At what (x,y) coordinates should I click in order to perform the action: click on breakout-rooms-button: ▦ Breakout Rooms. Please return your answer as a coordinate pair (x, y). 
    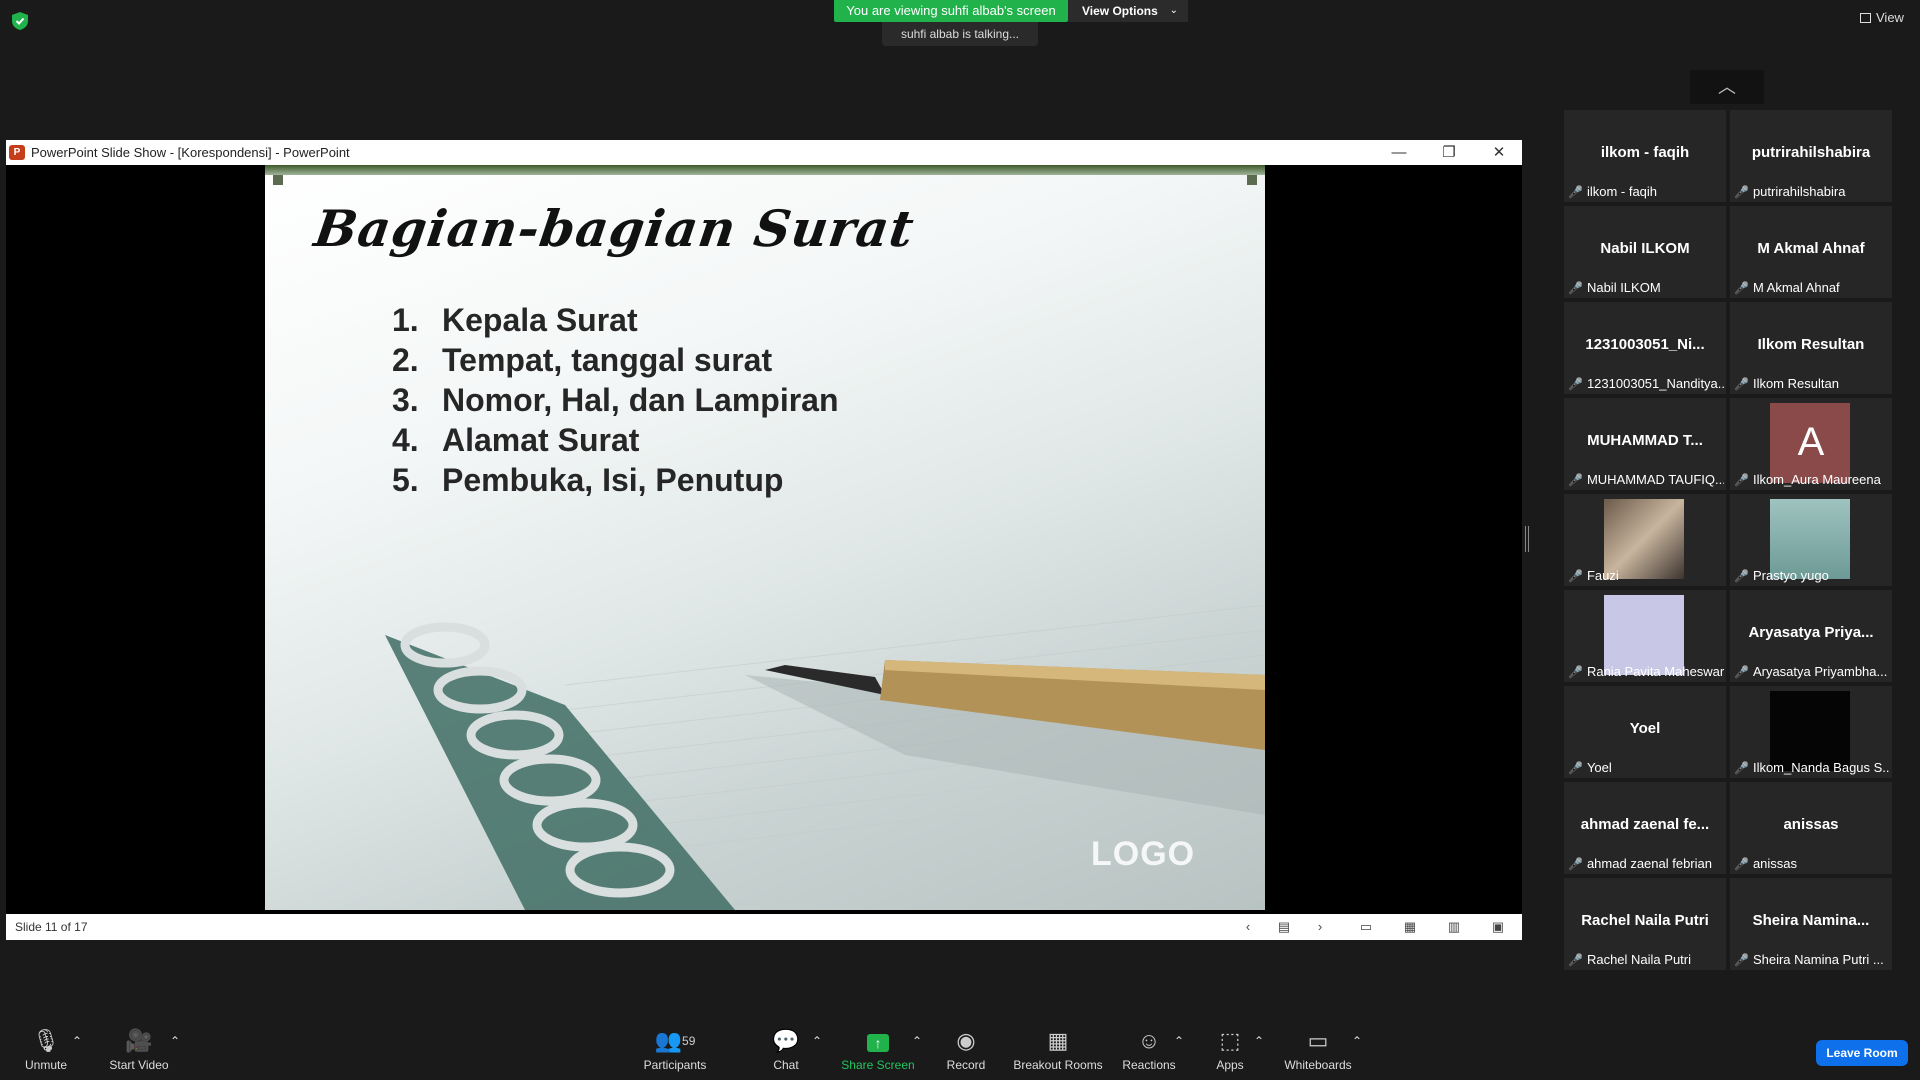
    Looking at the image, I should click on (1058, 1048).